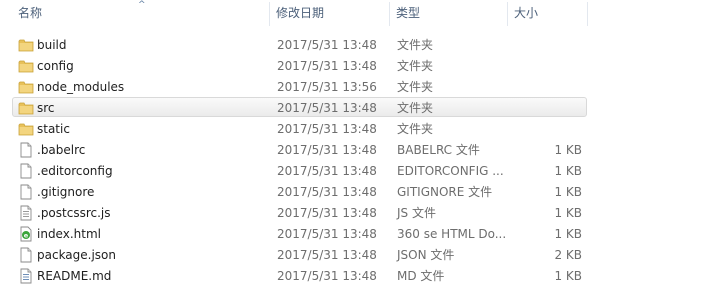 The height and width of the screenshot is (298, 726). What do you see at coordinates (426, 255) in the screenshot?
I see `file-type: JSON 文件` at bounding box center [426, 255].